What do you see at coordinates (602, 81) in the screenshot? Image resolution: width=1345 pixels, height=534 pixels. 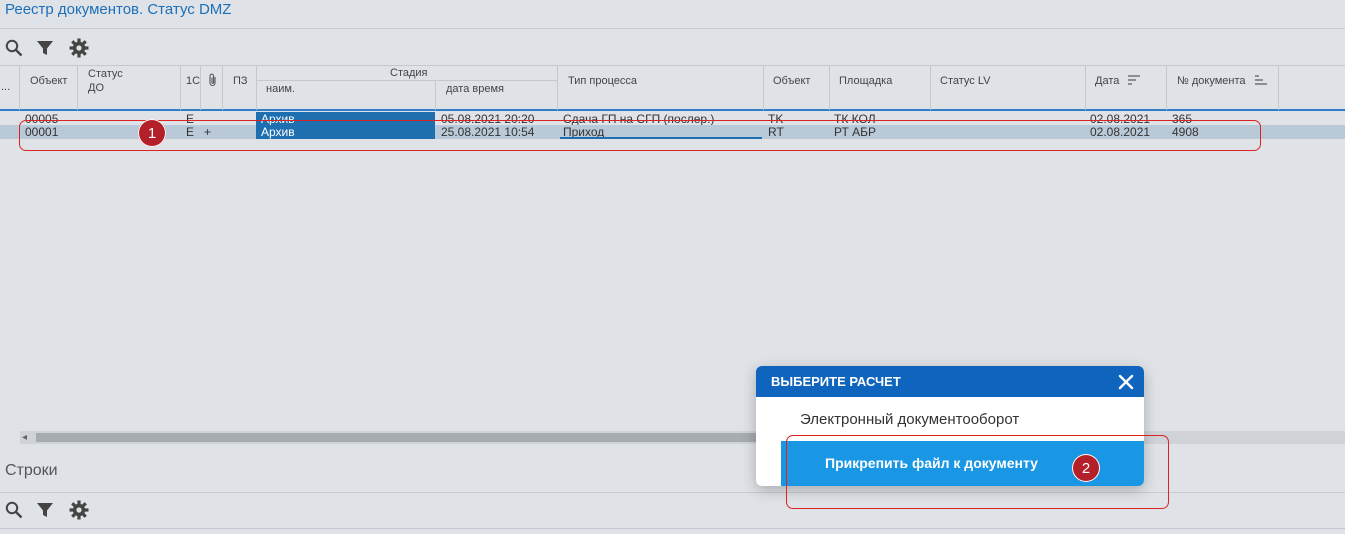 I see `col-process-type: Тип процесса` at bounding box center [602, 81].